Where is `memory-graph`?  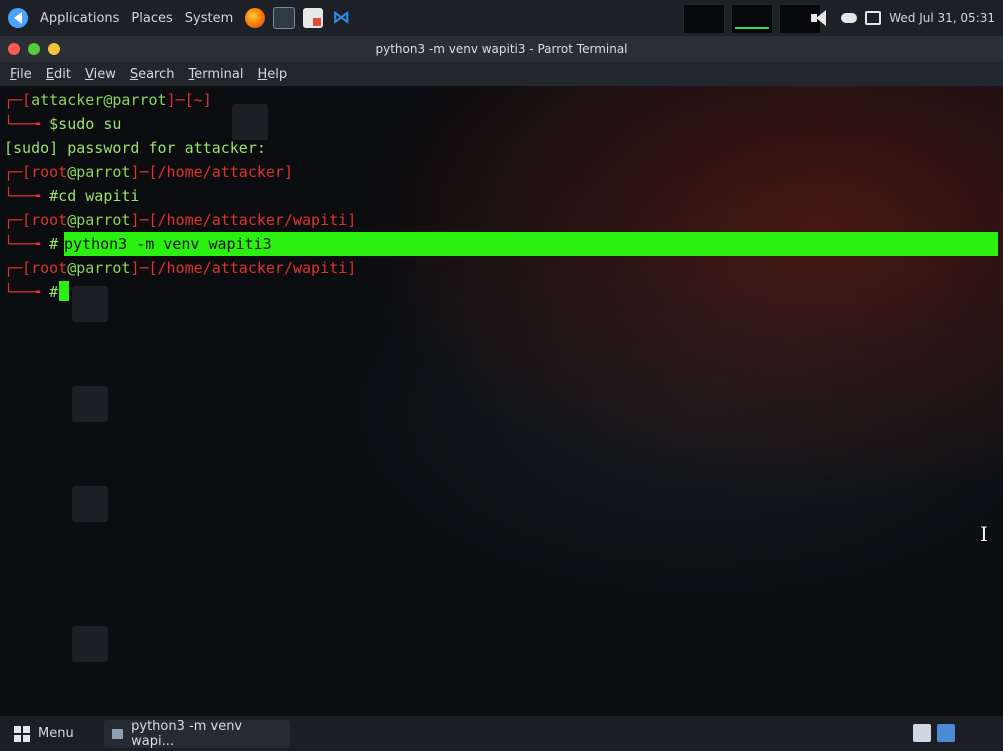
memory-graph is located at coordinates (752, 19).